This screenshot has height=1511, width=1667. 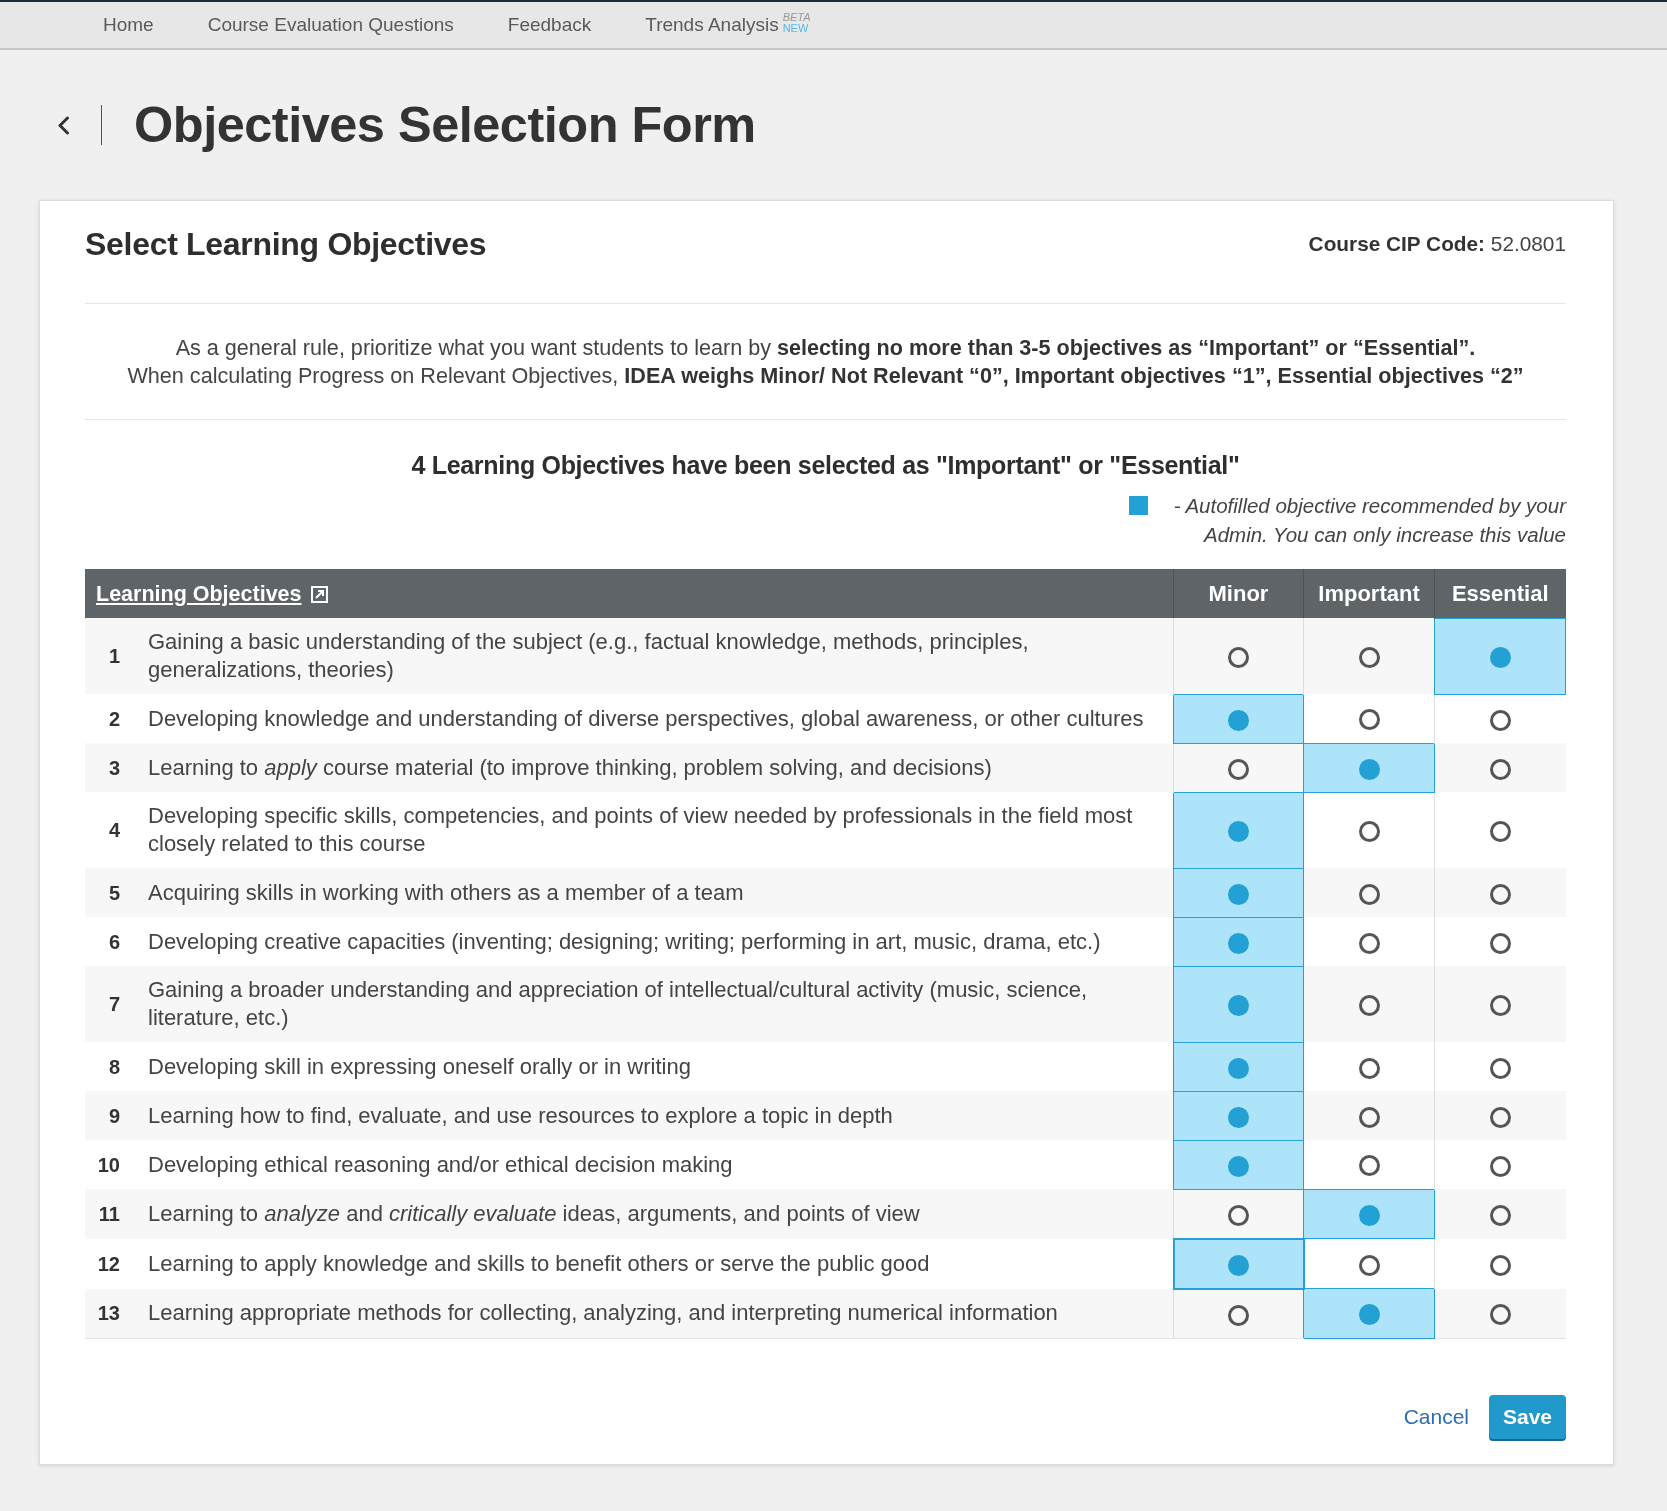 What do you see at coordinates (330, 25) in the screenshot?
I see `nav-link: Course Evaluation Questions` at bounding box center [330, 25].